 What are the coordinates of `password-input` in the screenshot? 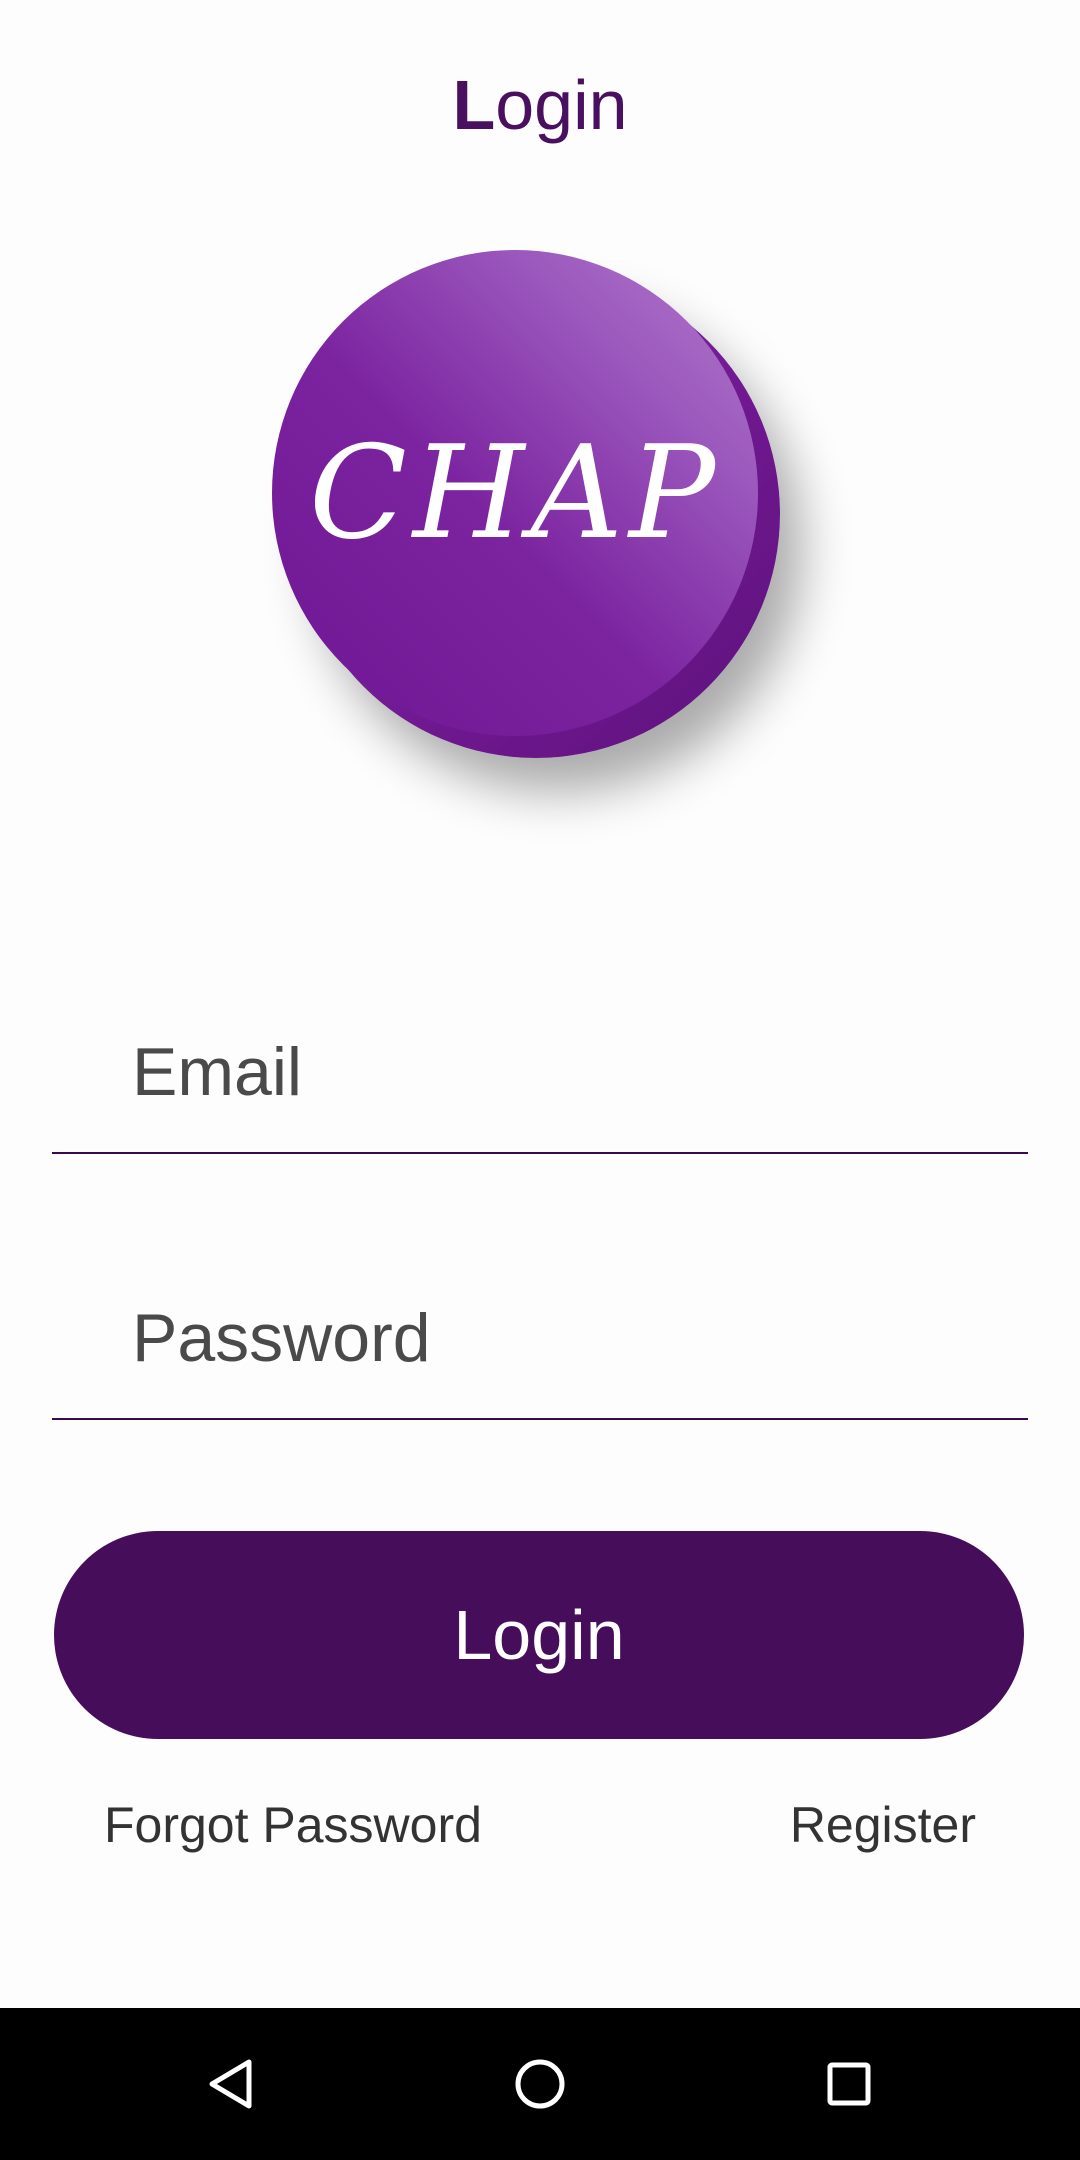 It's located at (572, 1338).